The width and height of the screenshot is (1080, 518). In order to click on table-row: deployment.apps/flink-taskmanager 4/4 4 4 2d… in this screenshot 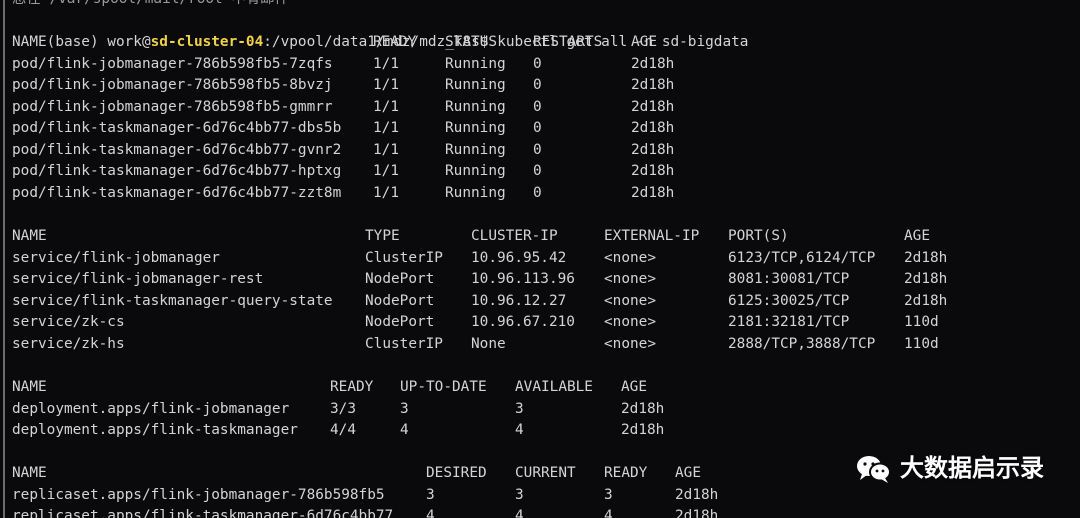, I will do `click(546, 431)`.